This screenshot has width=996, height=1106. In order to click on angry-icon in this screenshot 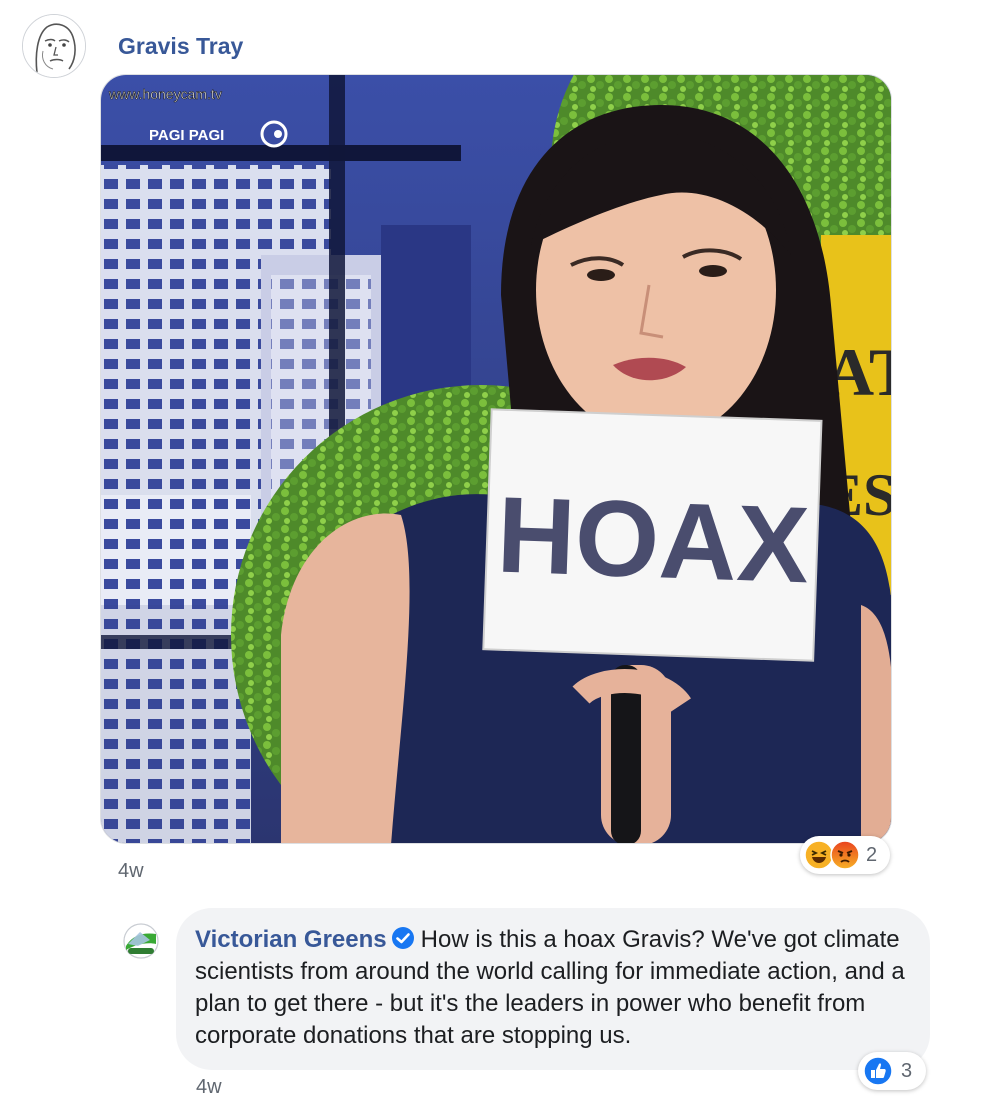, I will do `click(845, 855)`.